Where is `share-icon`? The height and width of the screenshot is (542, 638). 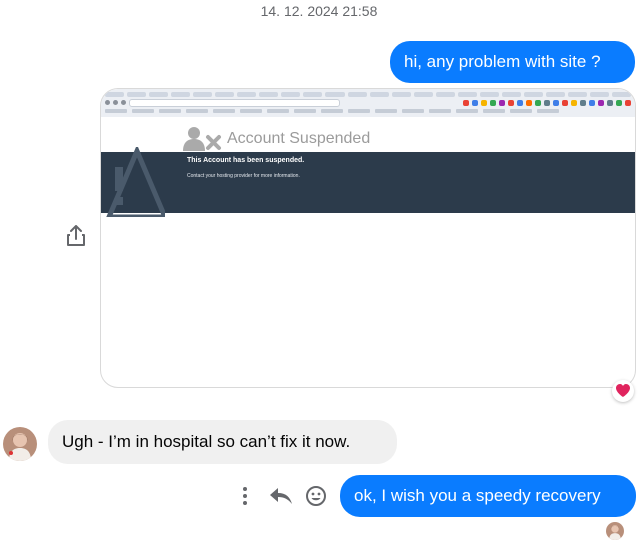
share-icon is located at coordinates (76, 236).